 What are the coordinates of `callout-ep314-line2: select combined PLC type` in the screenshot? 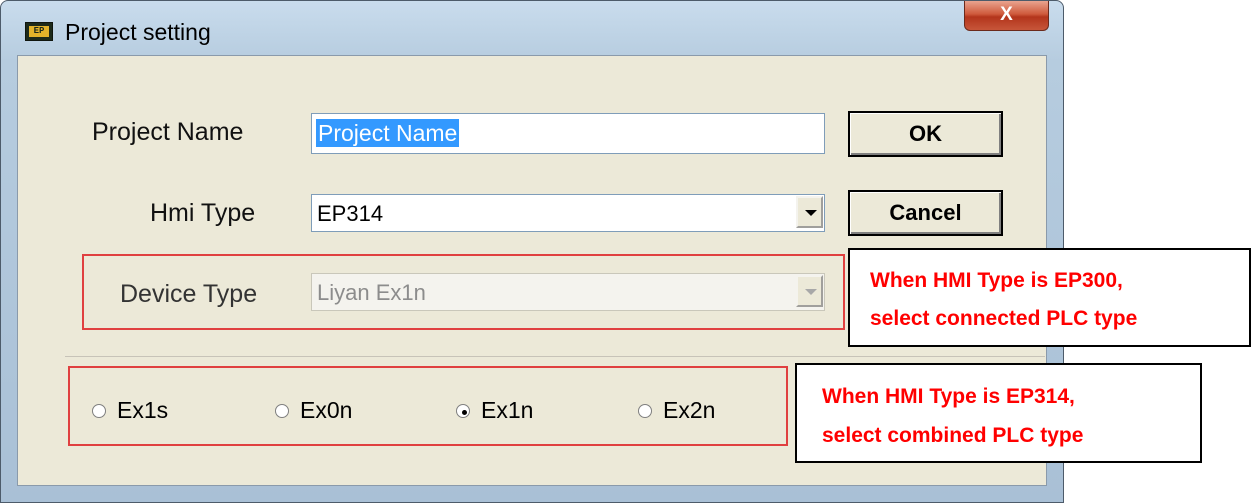 It's located at (953, 435).